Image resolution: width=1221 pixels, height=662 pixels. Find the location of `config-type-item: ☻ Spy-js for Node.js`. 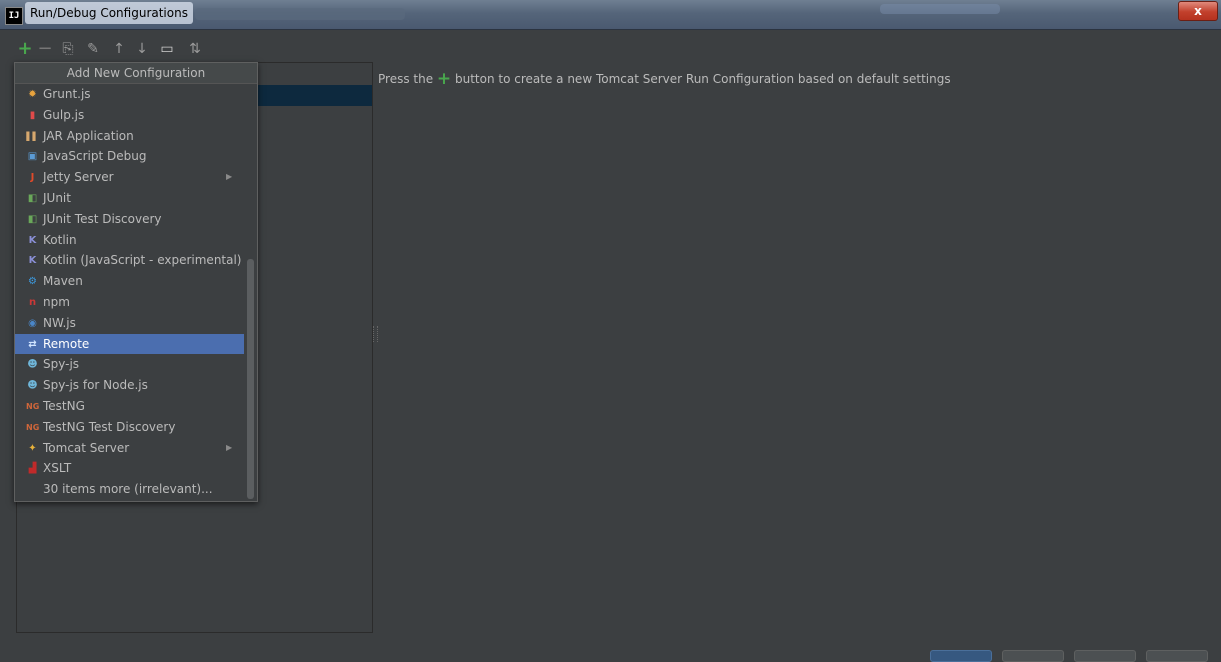

config-type-item: ☻ Spy-js for Node.js is located at coordinates (129, 385).